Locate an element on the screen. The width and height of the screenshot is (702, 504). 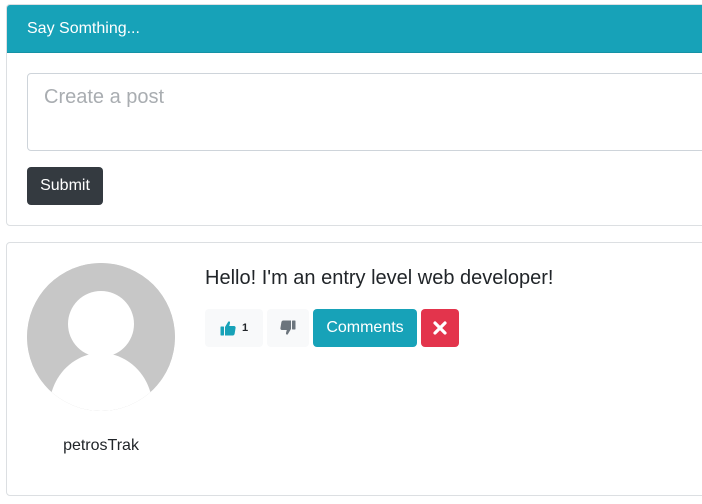
comments-button: Comments is located at coordinates (365, 328).